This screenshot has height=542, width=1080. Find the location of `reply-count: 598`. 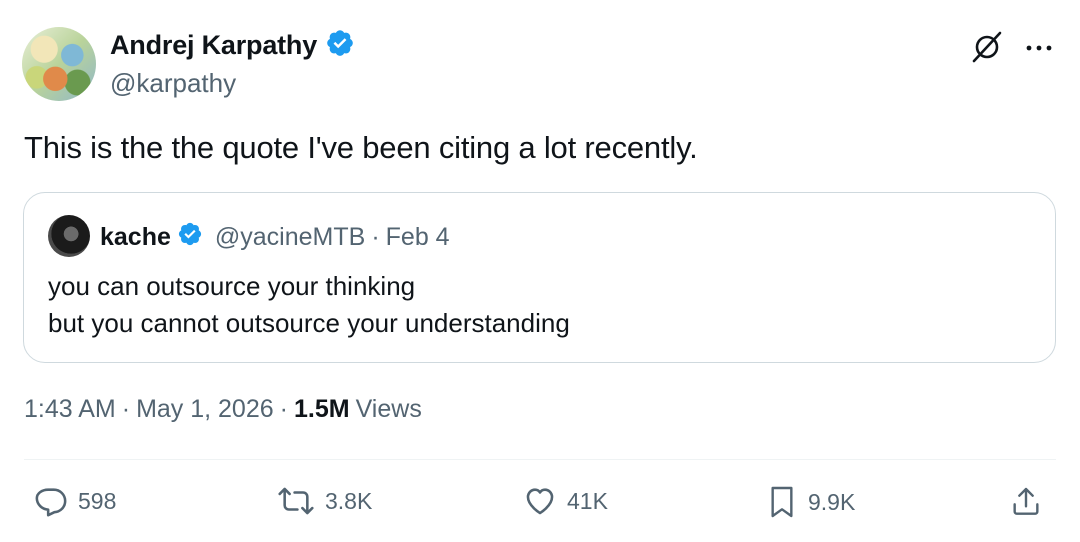

reply-count: 598 is located at coordinates (97, 500).